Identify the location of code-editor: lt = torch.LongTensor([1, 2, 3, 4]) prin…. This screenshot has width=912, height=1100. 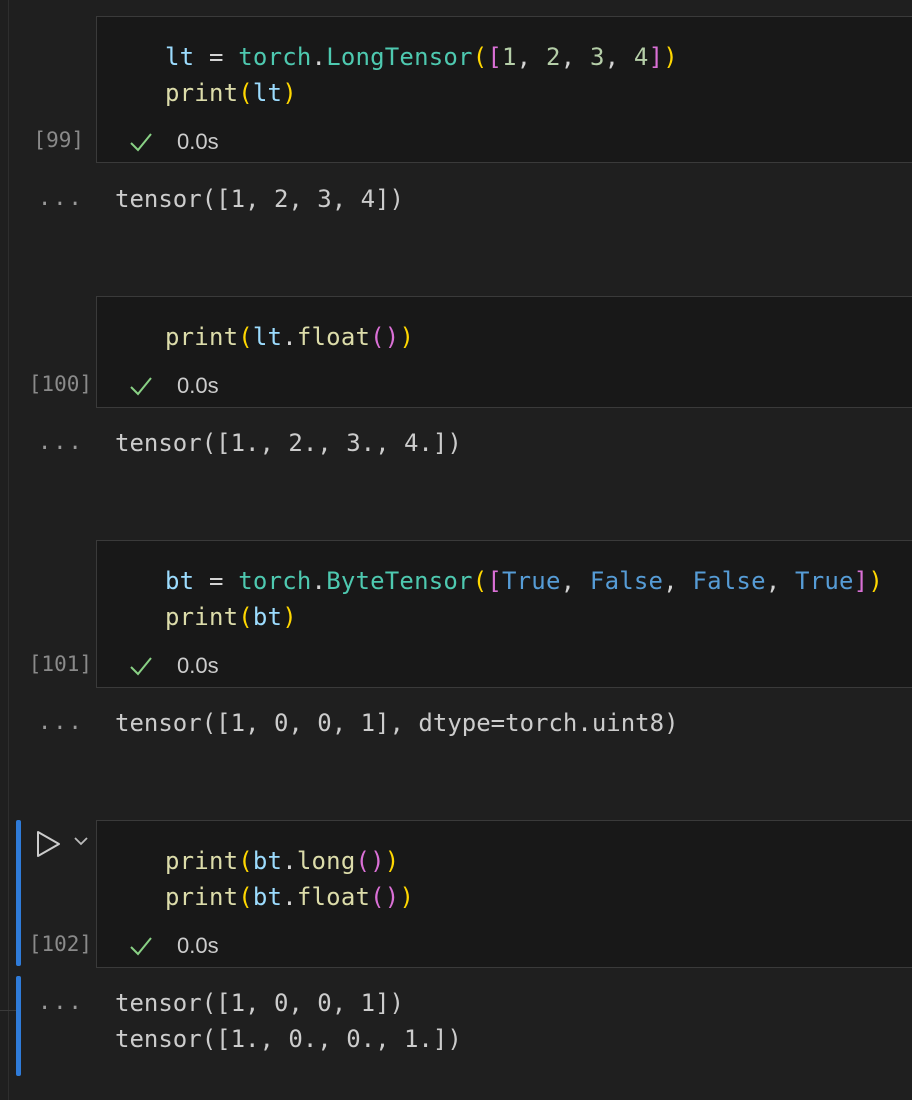
(504, 89).